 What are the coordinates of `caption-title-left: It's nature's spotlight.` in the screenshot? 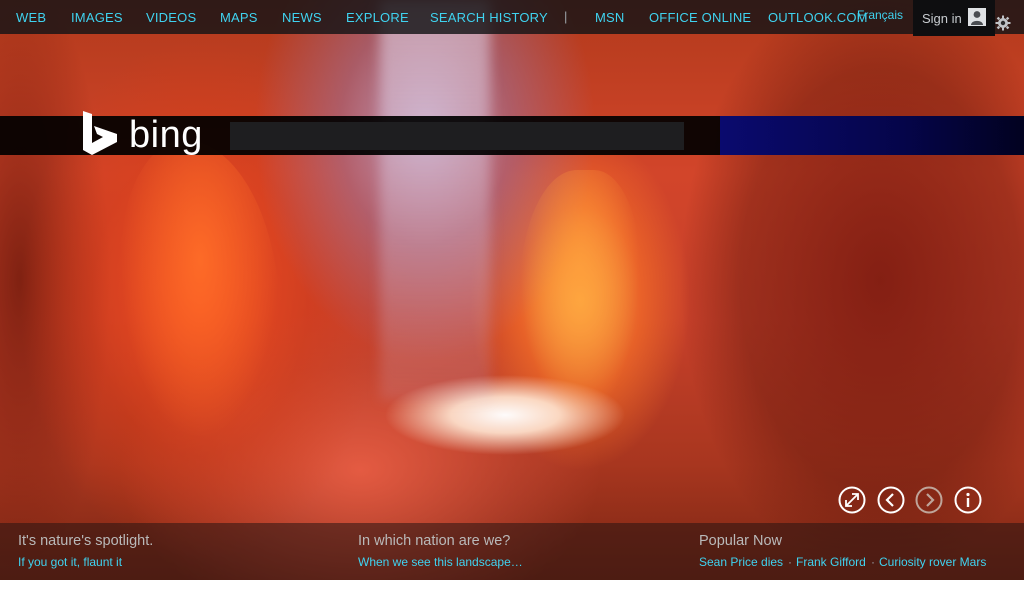 It's located at (86, 541).